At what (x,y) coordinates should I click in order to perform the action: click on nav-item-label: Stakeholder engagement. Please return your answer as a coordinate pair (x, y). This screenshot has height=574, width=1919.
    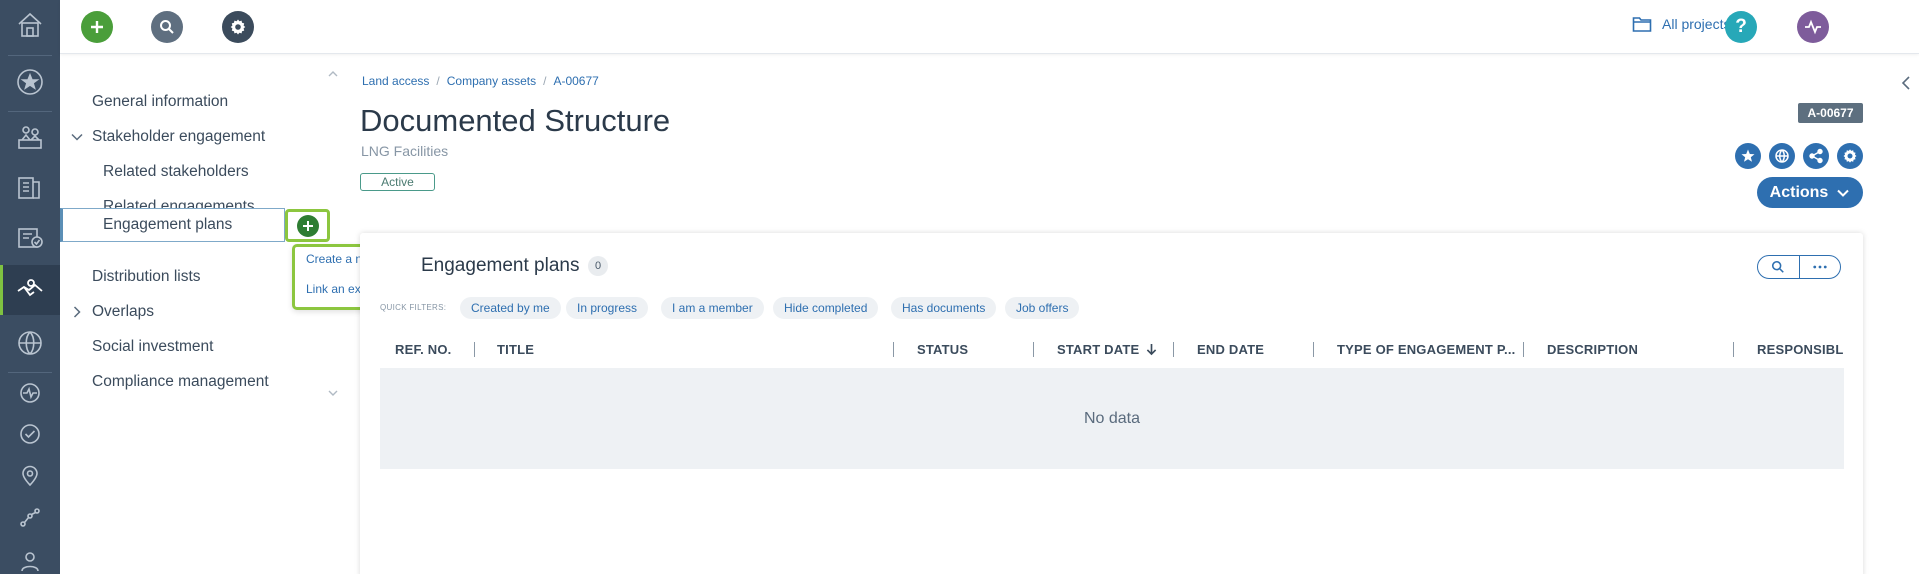
    Looking at the image, I should click on (179, 136).